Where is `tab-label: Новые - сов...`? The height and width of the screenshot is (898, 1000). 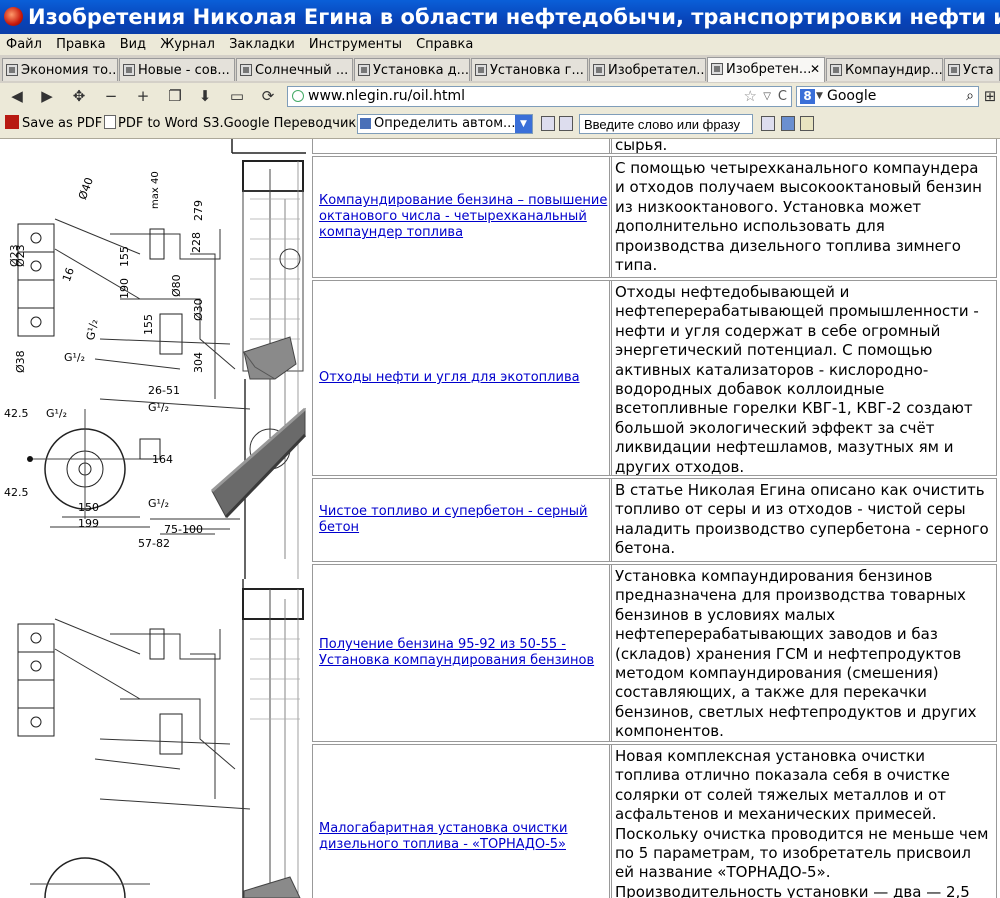 tab-label: Новые - сов... is located at coordinates (184, 70).